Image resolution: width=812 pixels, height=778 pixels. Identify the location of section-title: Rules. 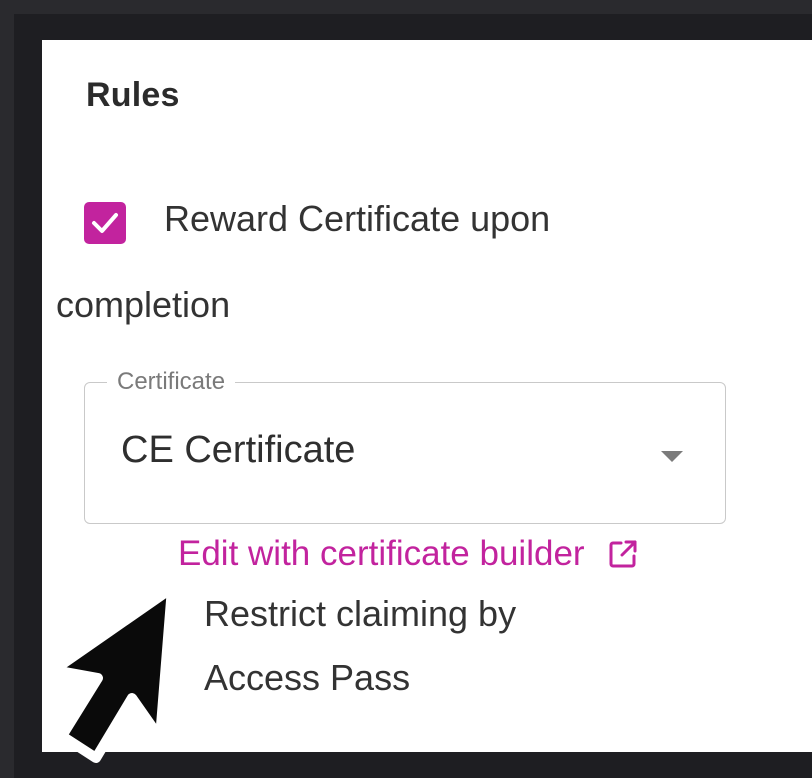
(133, 95).